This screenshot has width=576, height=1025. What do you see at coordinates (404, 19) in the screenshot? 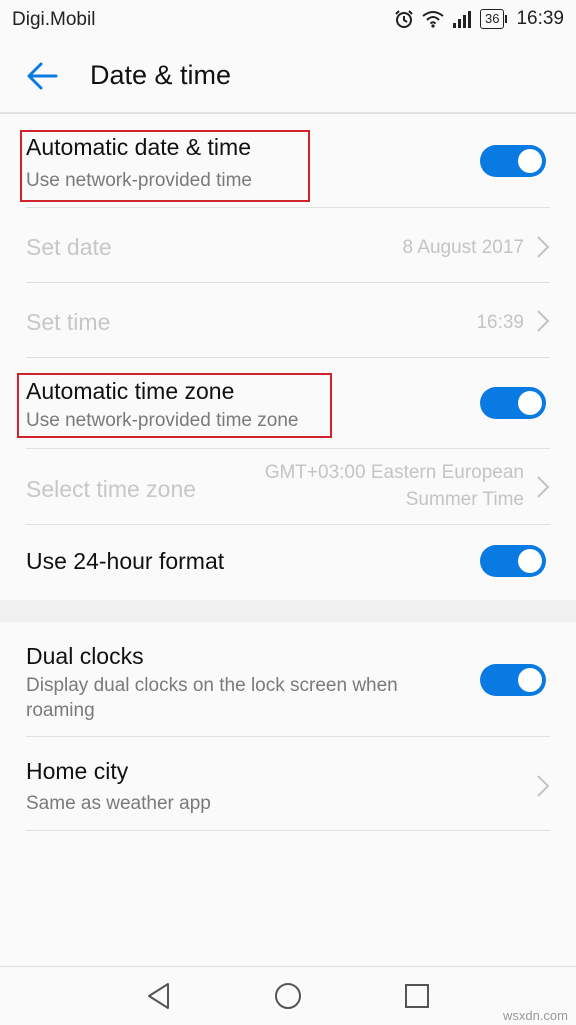
I see `alarm-icon` at bounding box center [404, 19].